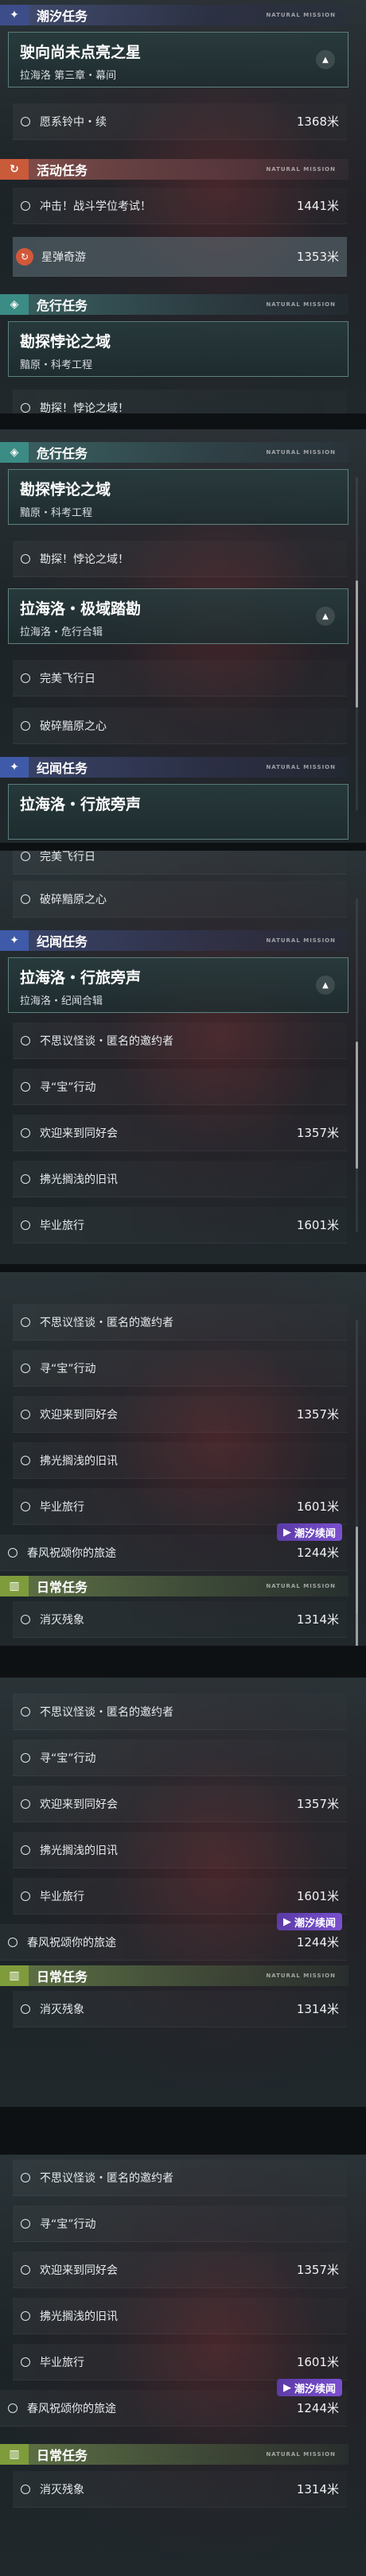 The width and height of the screenshot is (366, 2576). I want to click on category-tide: ✦ 潮汐任务 NATURAL MISSION, so click(174, 15).